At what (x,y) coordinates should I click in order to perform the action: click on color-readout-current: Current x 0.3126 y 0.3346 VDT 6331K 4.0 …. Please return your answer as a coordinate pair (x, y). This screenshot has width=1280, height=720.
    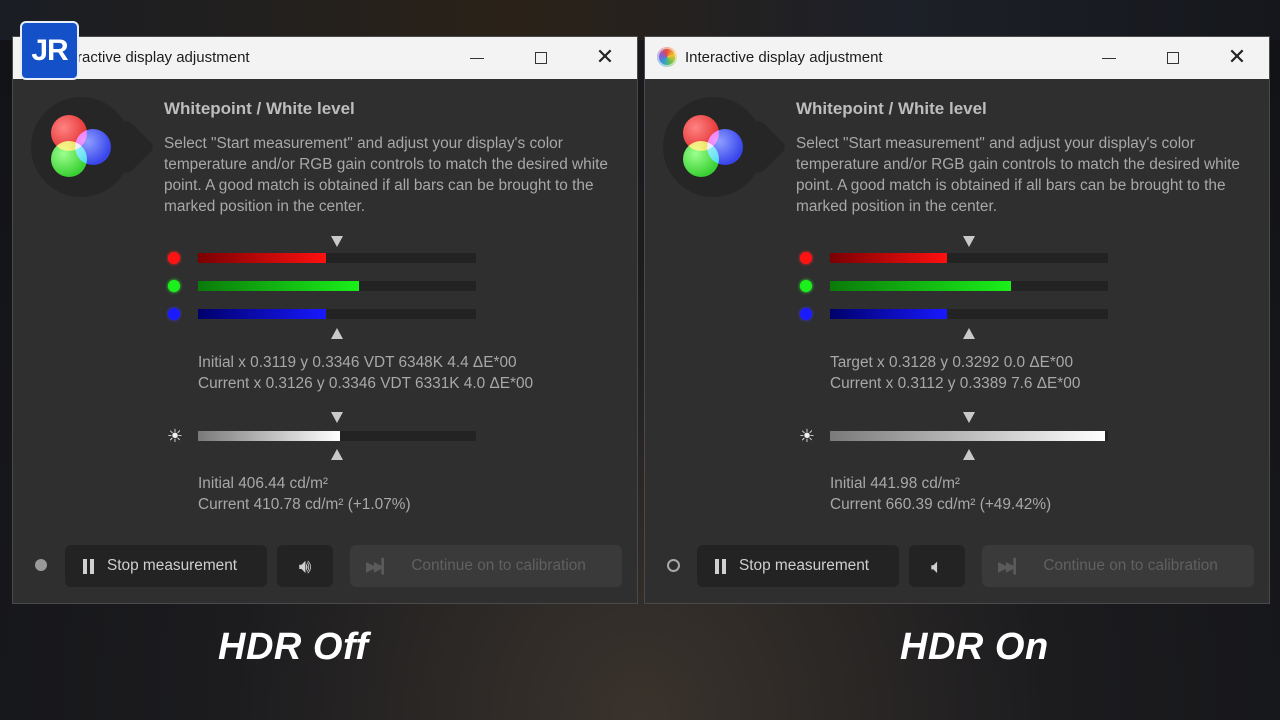
    Looking at the image, I should click on (366, 383).